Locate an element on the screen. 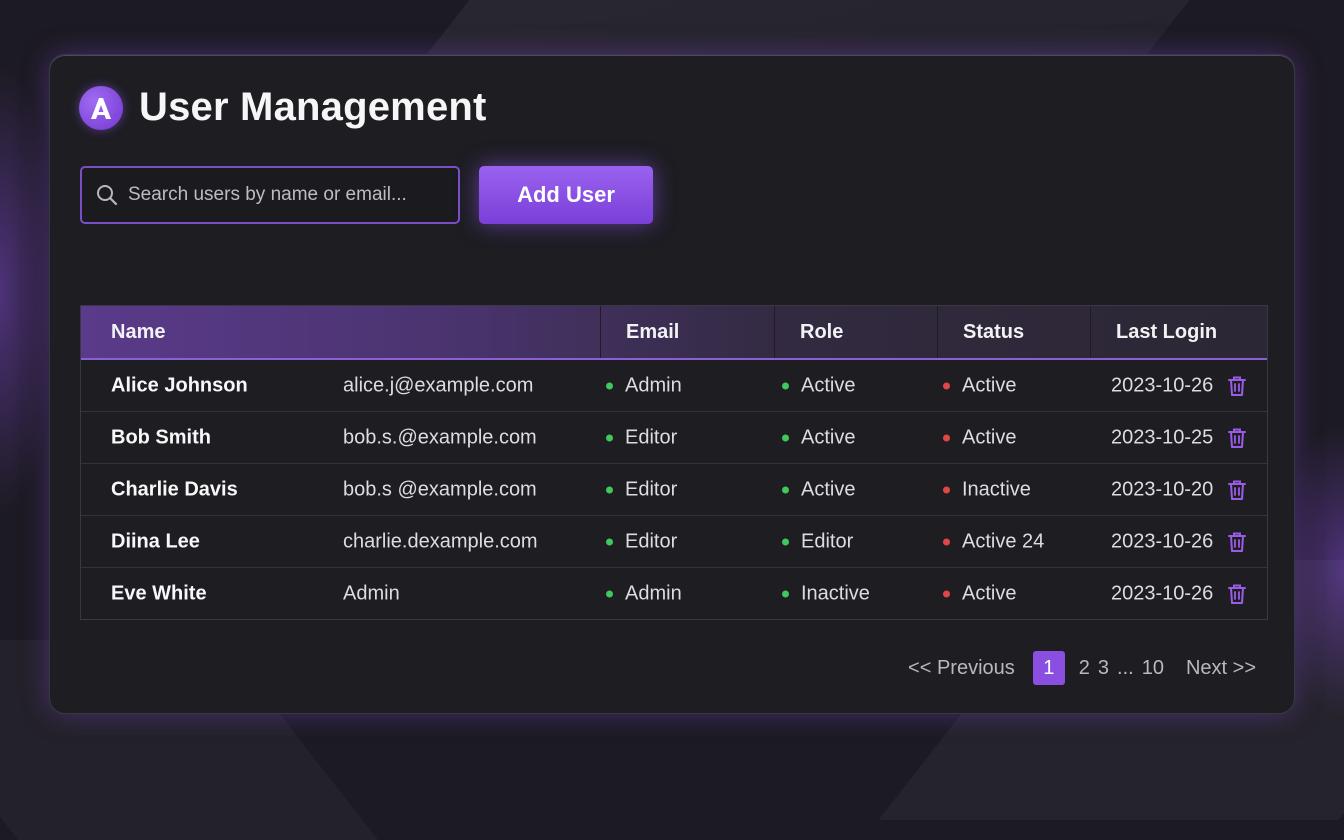 The height and width of the screenshot is (840, 1344). column-header-name: Name is located at coordinates (340, 332).